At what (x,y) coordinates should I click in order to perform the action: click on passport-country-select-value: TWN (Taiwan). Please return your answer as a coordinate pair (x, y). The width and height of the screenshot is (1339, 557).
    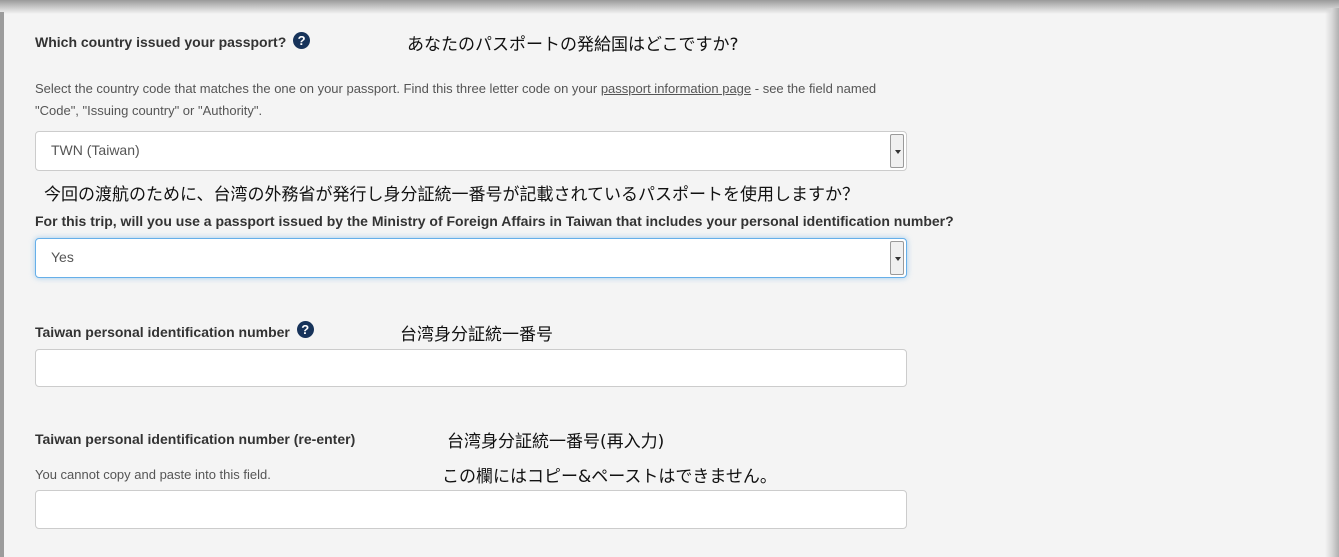
    Looking at the image, I should click on (95, 150).